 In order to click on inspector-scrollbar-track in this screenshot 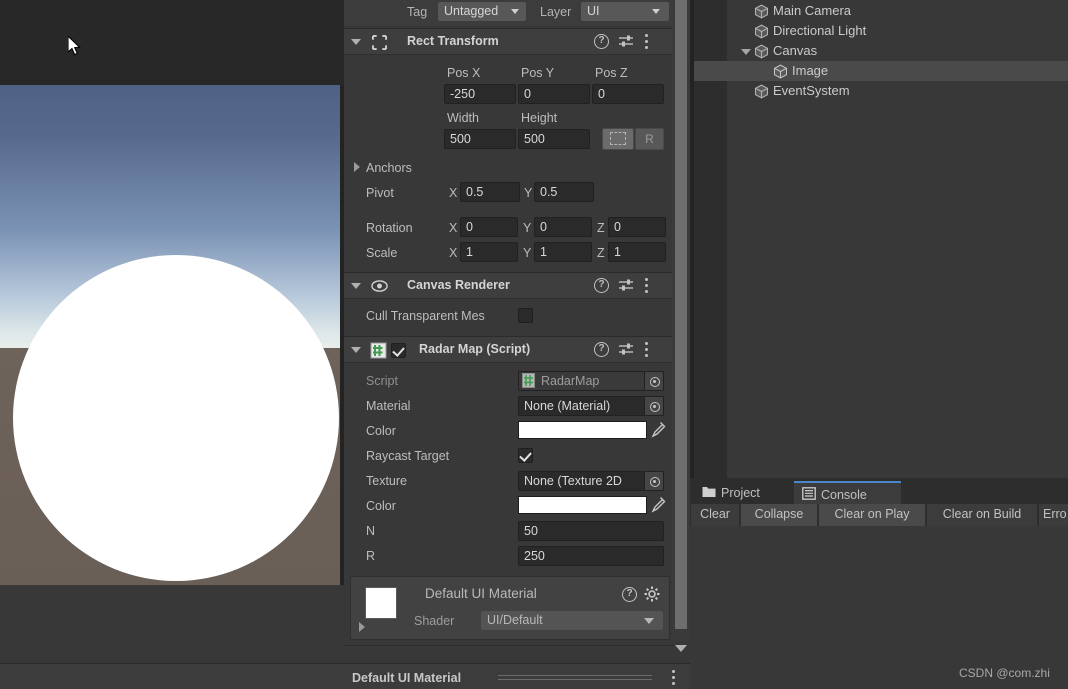, I will do `click(681, 326)`.